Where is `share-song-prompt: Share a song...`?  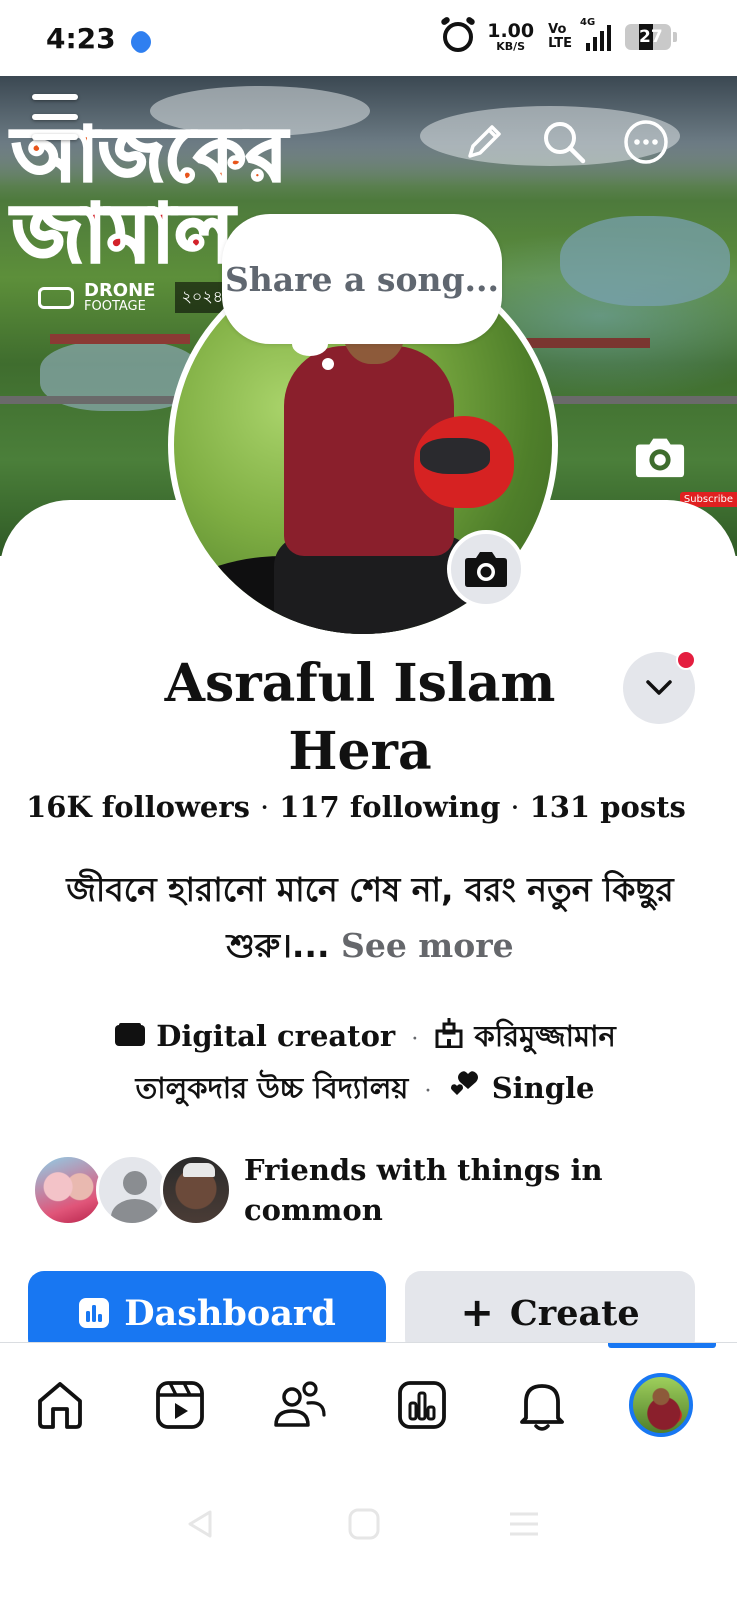
share-song-prompt: Share a song... is located at coordinates (362, 279).